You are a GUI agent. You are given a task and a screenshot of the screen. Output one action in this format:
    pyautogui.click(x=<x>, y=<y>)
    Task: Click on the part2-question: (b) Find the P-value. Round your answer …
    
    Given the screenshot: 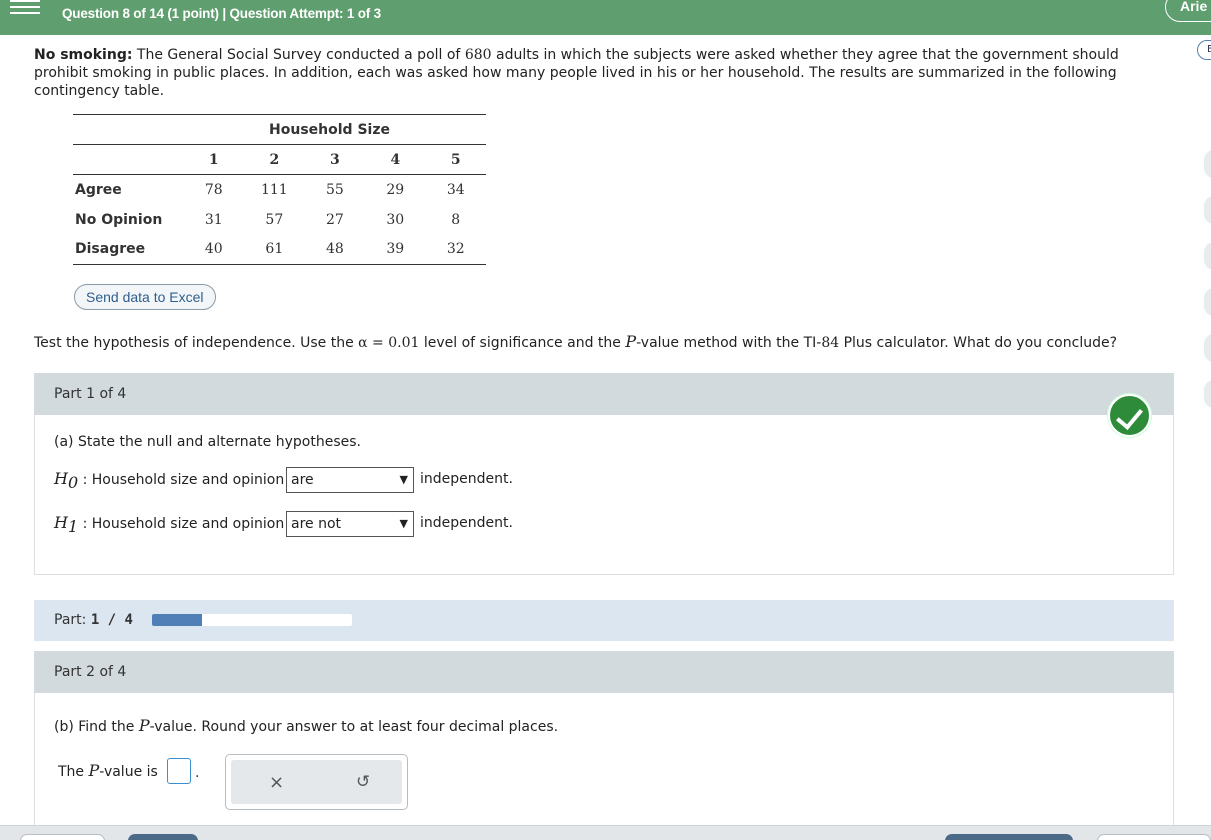 What is the action you would take?
    pyautogui.click(x=306, y=725)
    